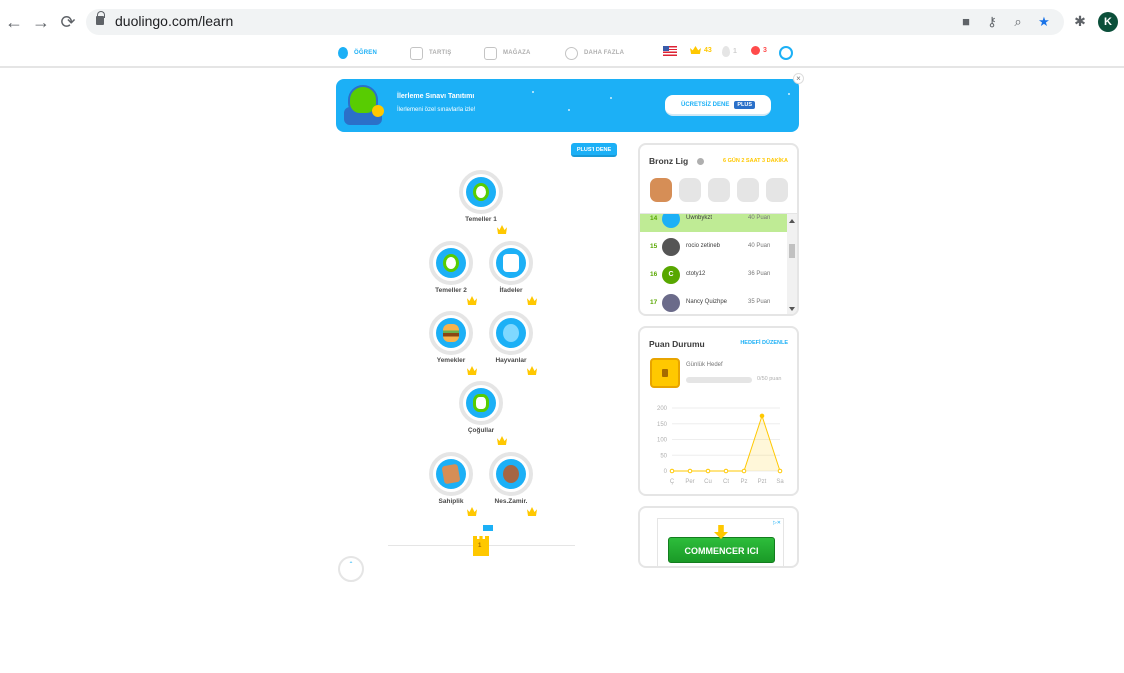 This screenshot has height=673, width=1124. Describe the element at coordinates (343, 53) in the screenshot. I see `learn-icon` at that location.